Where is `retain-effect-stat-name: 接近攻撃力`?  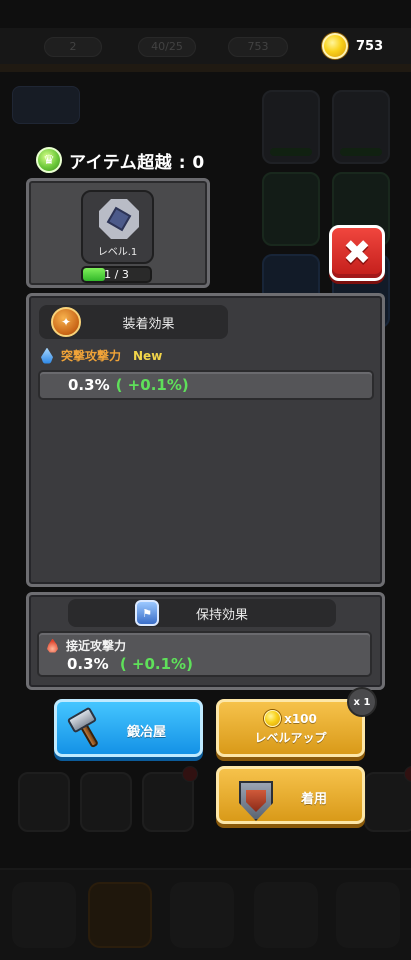 retain-effect-stat-name: 接近攻撃力 is located at coordinates (96, 646).